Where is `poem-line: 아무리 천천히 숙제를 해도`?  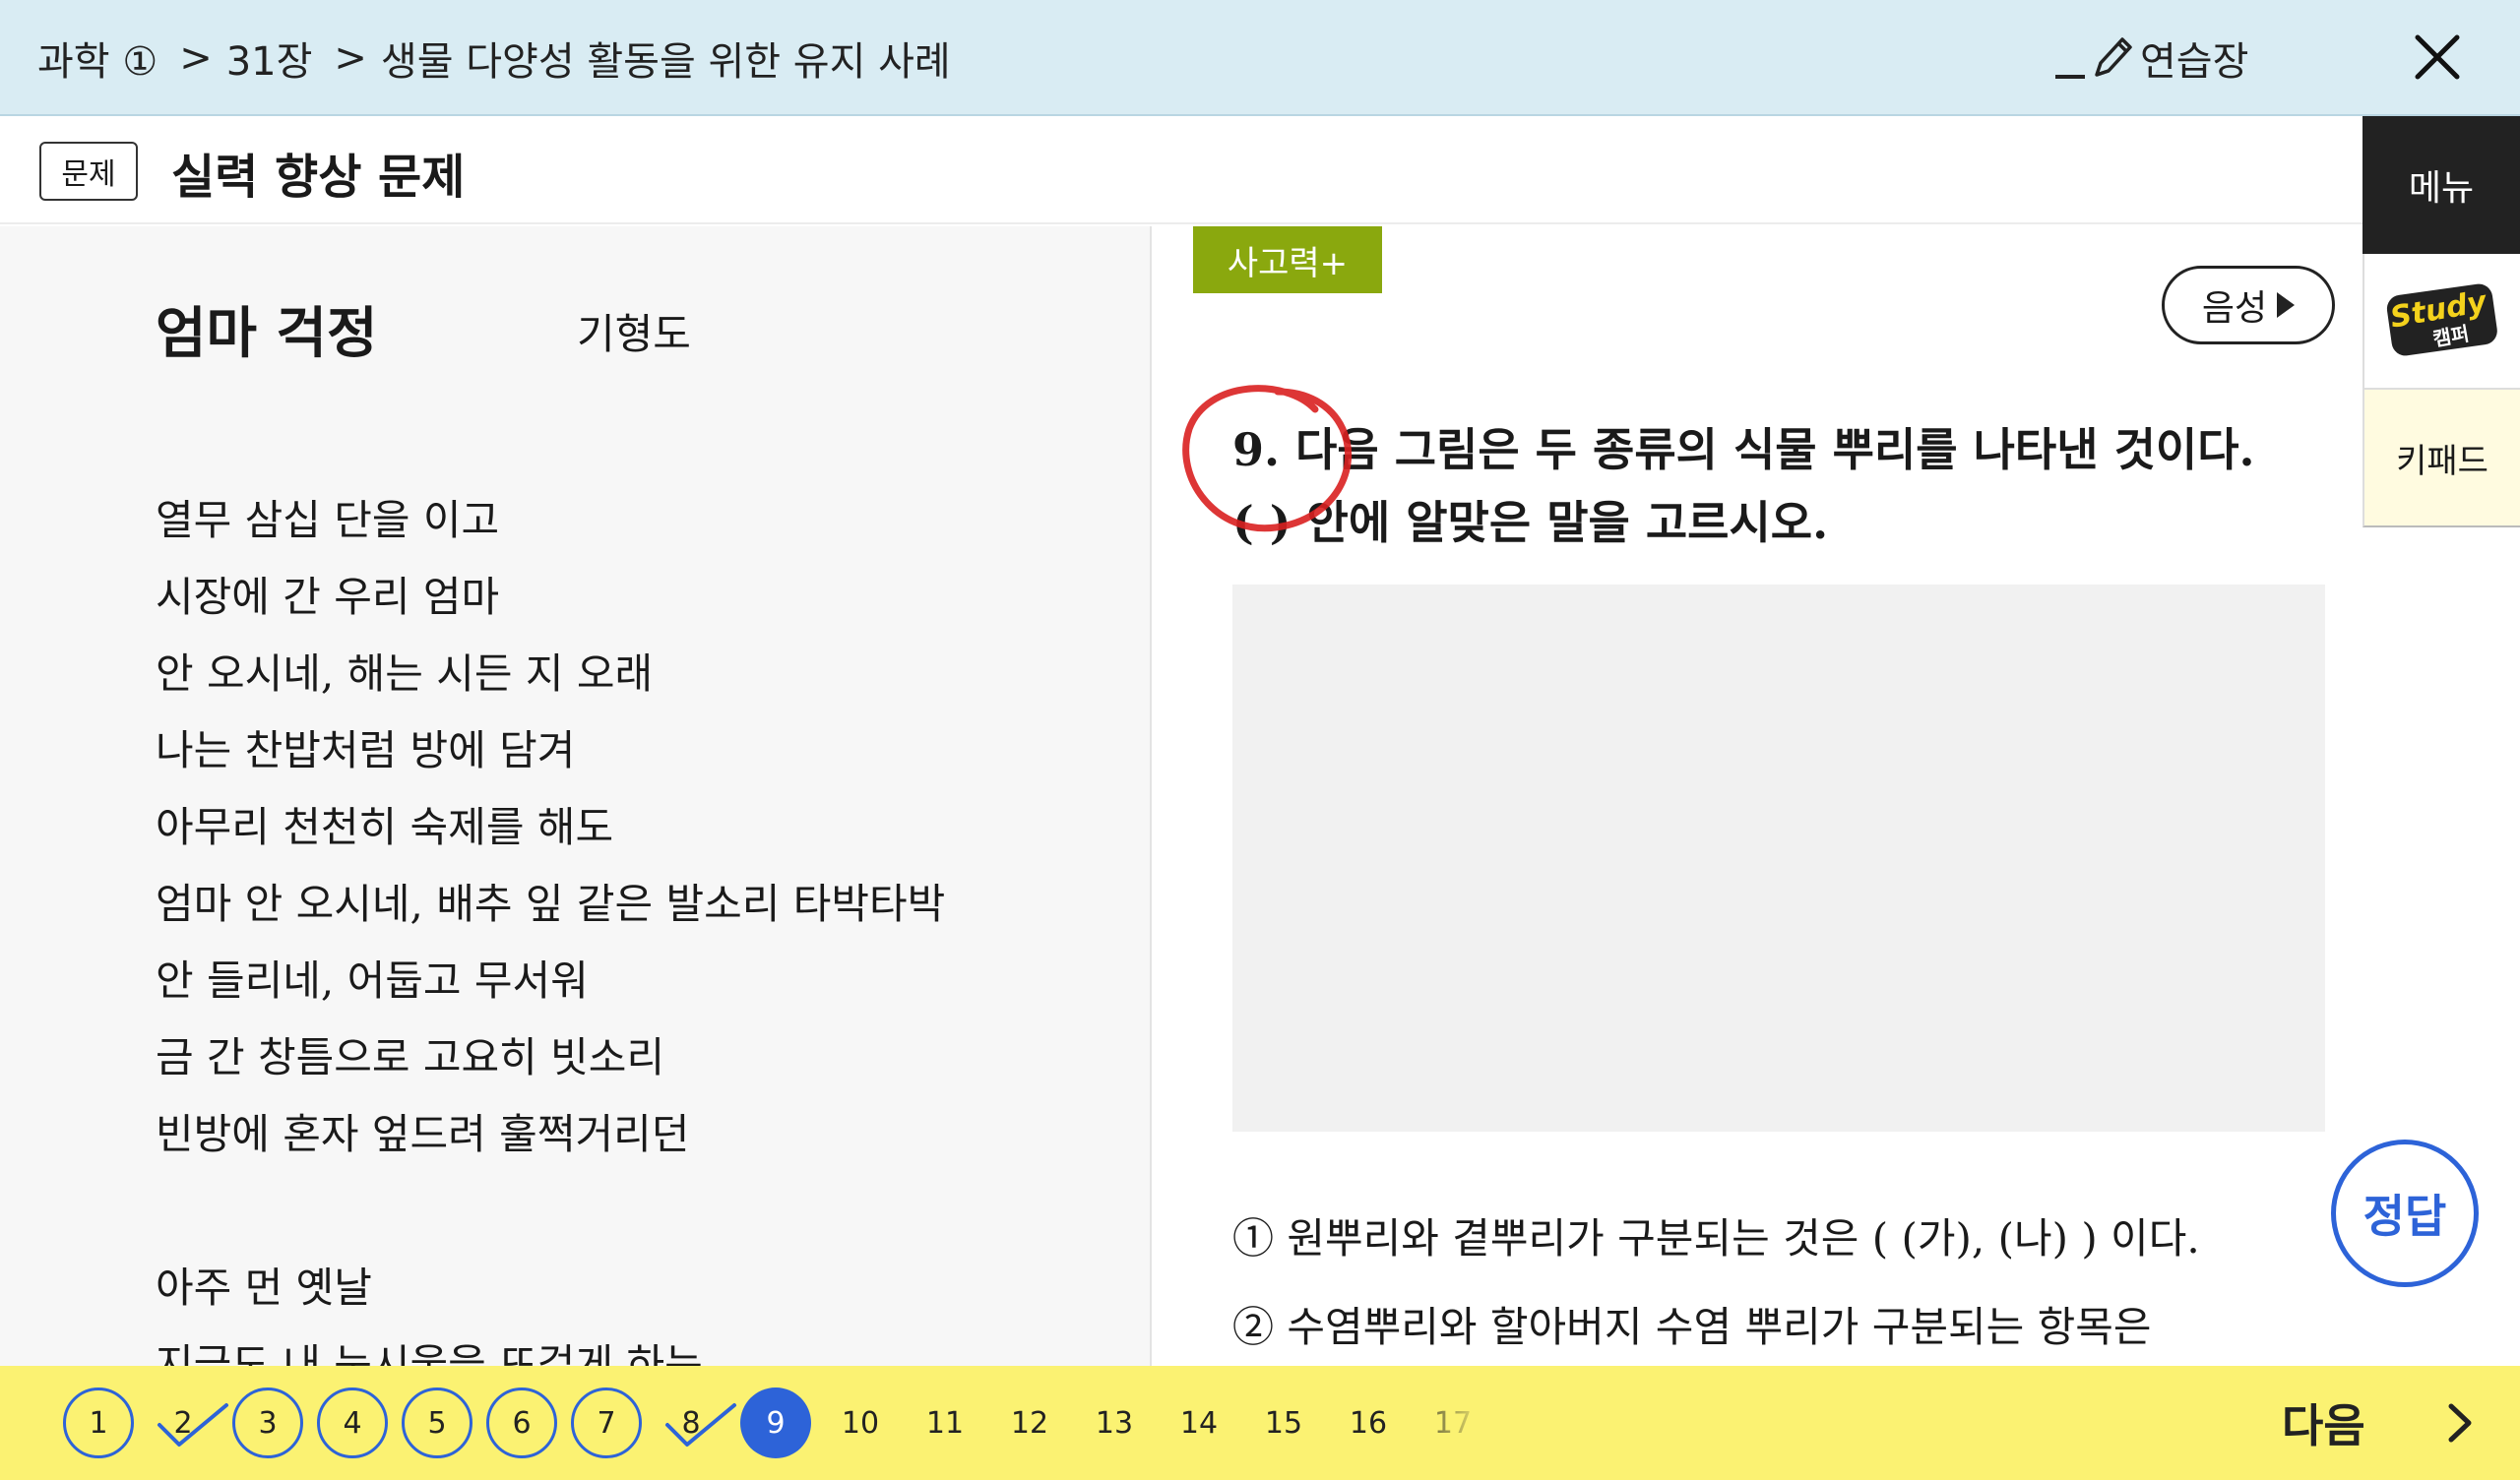
poem-line: 아무리 천천히 숙제를 해도 is located at coordinates (385, 827).